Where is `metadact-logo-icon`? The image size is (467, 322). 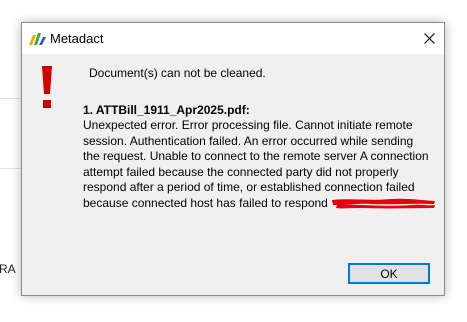
metadact-logo-icon is located at coordinates (37, 39).